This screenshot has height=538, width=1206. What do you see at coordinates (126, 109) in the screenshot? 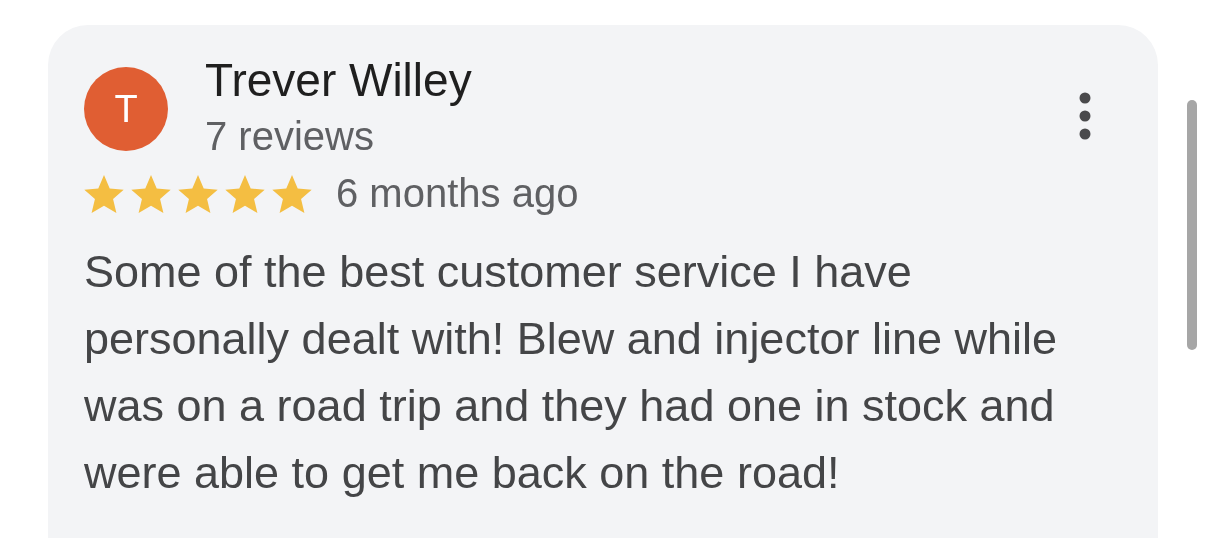
I see `avatar: T` at bounding box center [126, 109].